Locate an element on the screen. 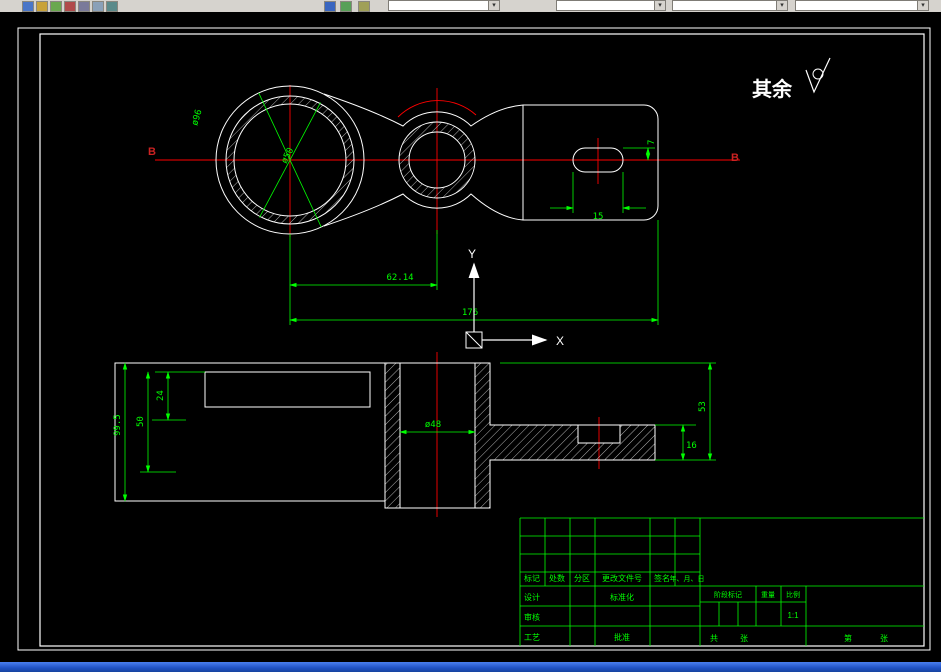 The height and width of the screenshot is (672, 941). titleblock-design: 设计 is located at coordinates (532, 597).